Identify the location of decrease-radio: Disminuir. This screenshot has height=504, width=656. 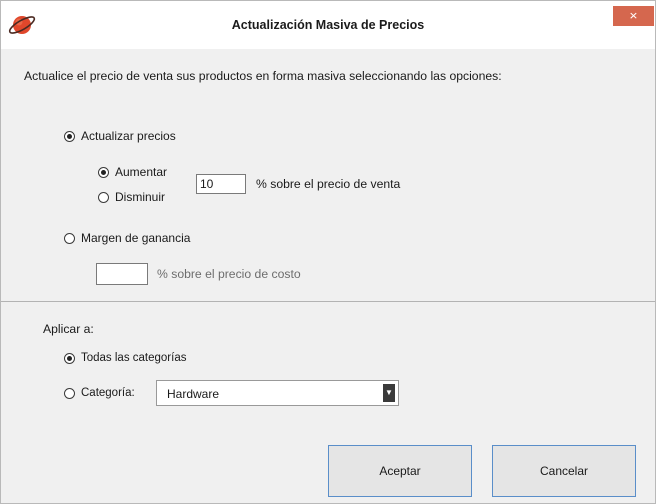
(131, 197).